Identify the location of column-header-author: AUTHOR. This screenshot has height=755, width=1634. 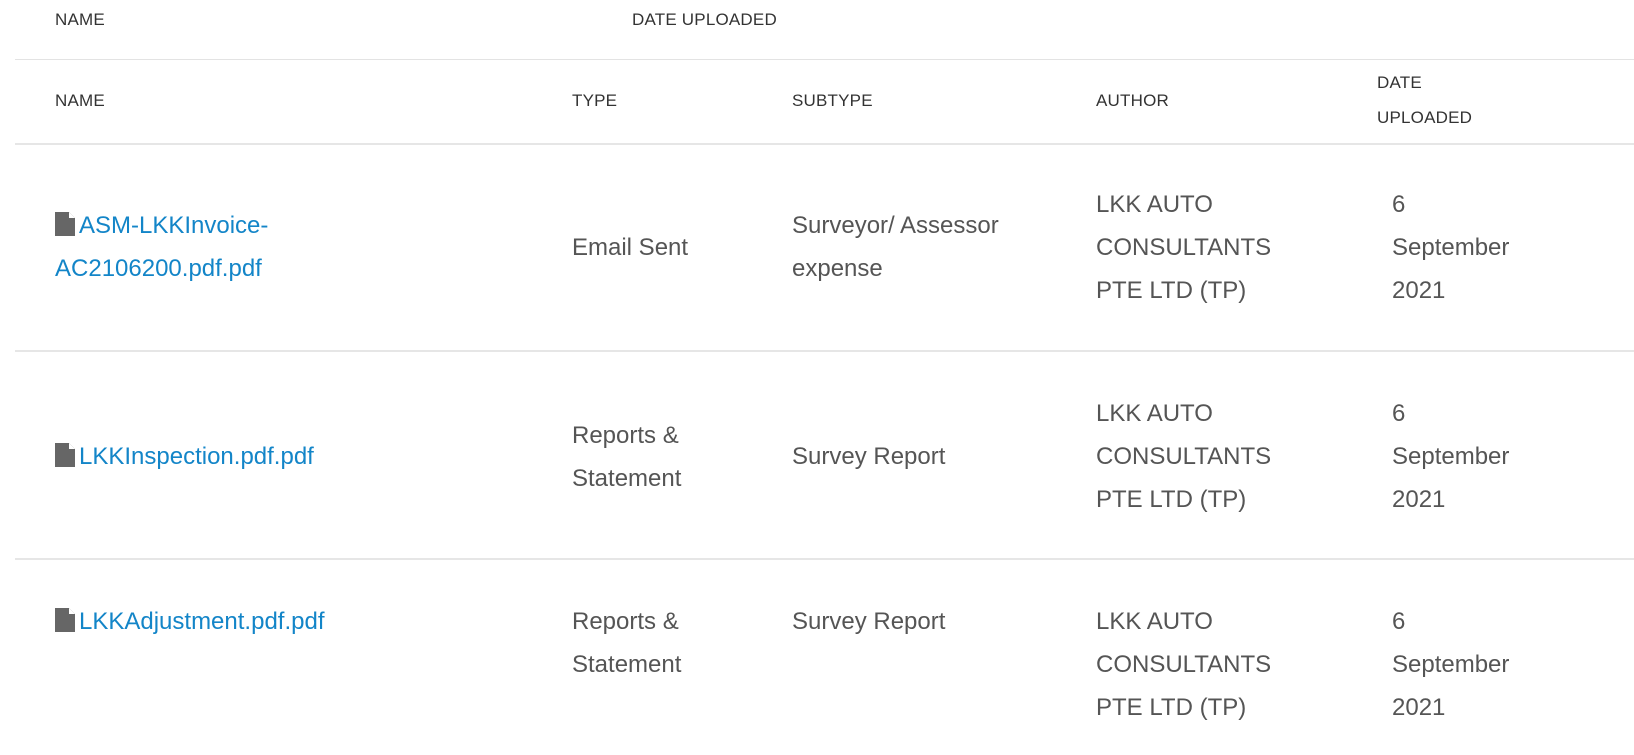
(1132, 101).